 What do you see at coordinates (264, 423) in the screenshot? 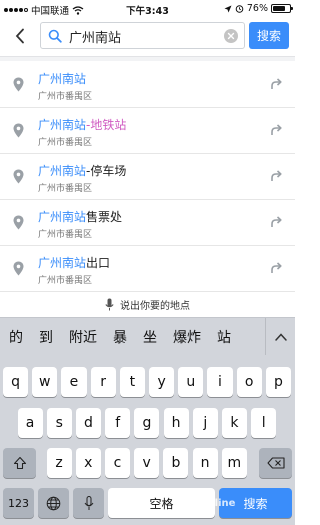
I see `key-l: l` at bounding box center [264, 423].